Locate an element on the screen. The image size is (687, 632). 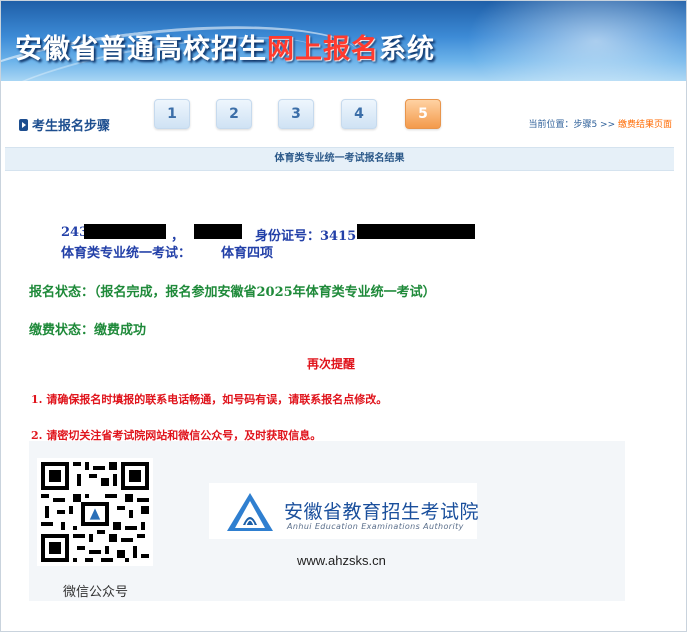
step-1-button: 1 is located at coordinates (172, 114).